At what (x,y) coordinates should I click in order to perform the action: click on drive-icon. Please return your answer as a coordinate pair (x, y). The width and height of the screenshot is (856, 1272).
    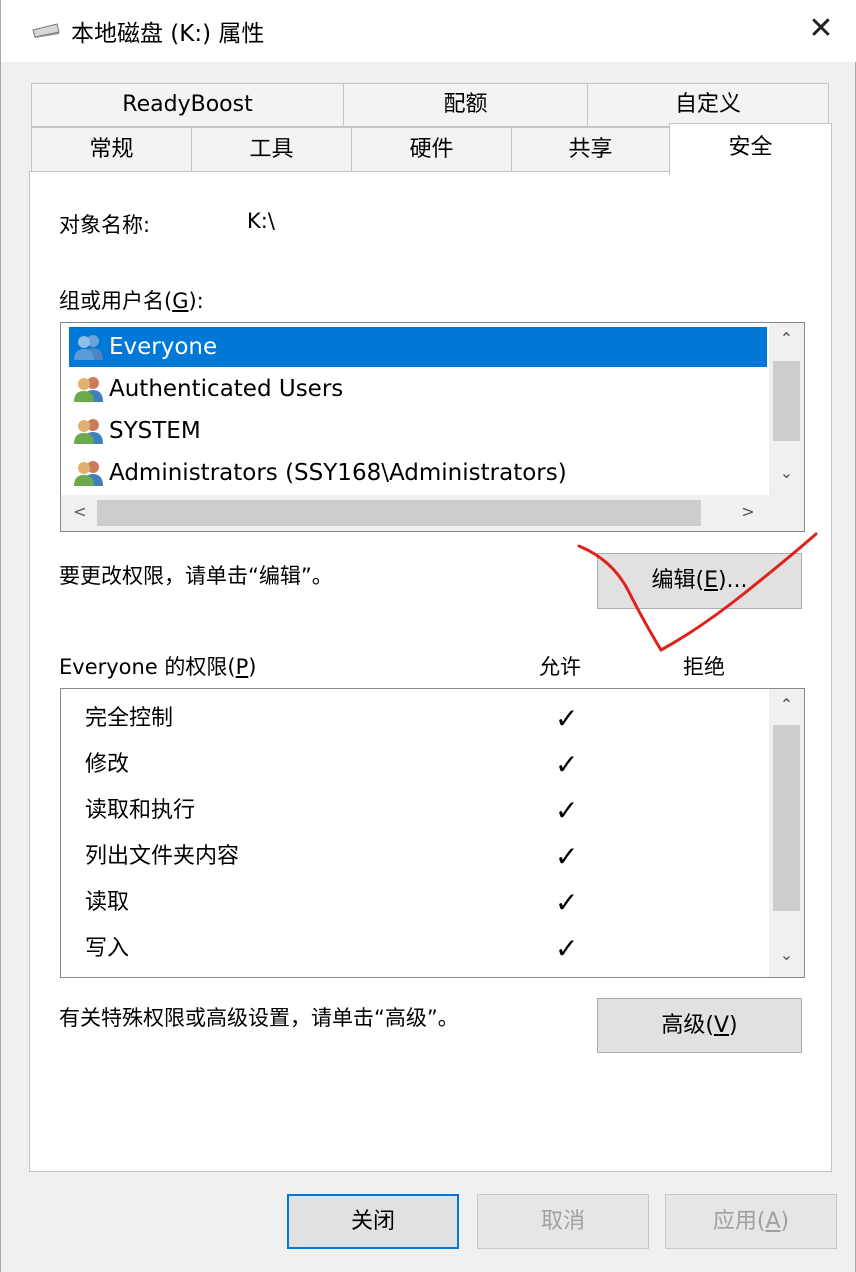
    Looking at the image, I should click on (46, 32).